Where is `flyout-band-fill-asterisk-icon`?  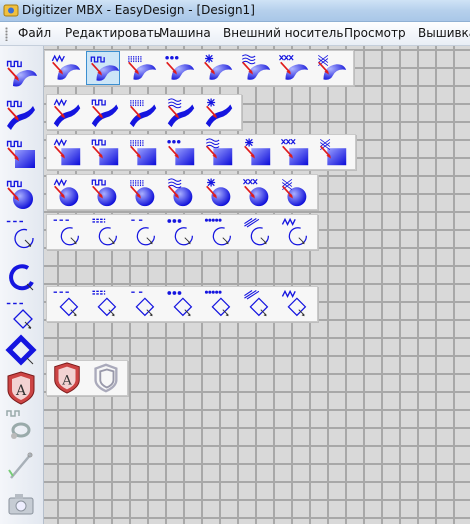
flyout-band-fill-asterisk-icon is located at coordinates (219, 112).